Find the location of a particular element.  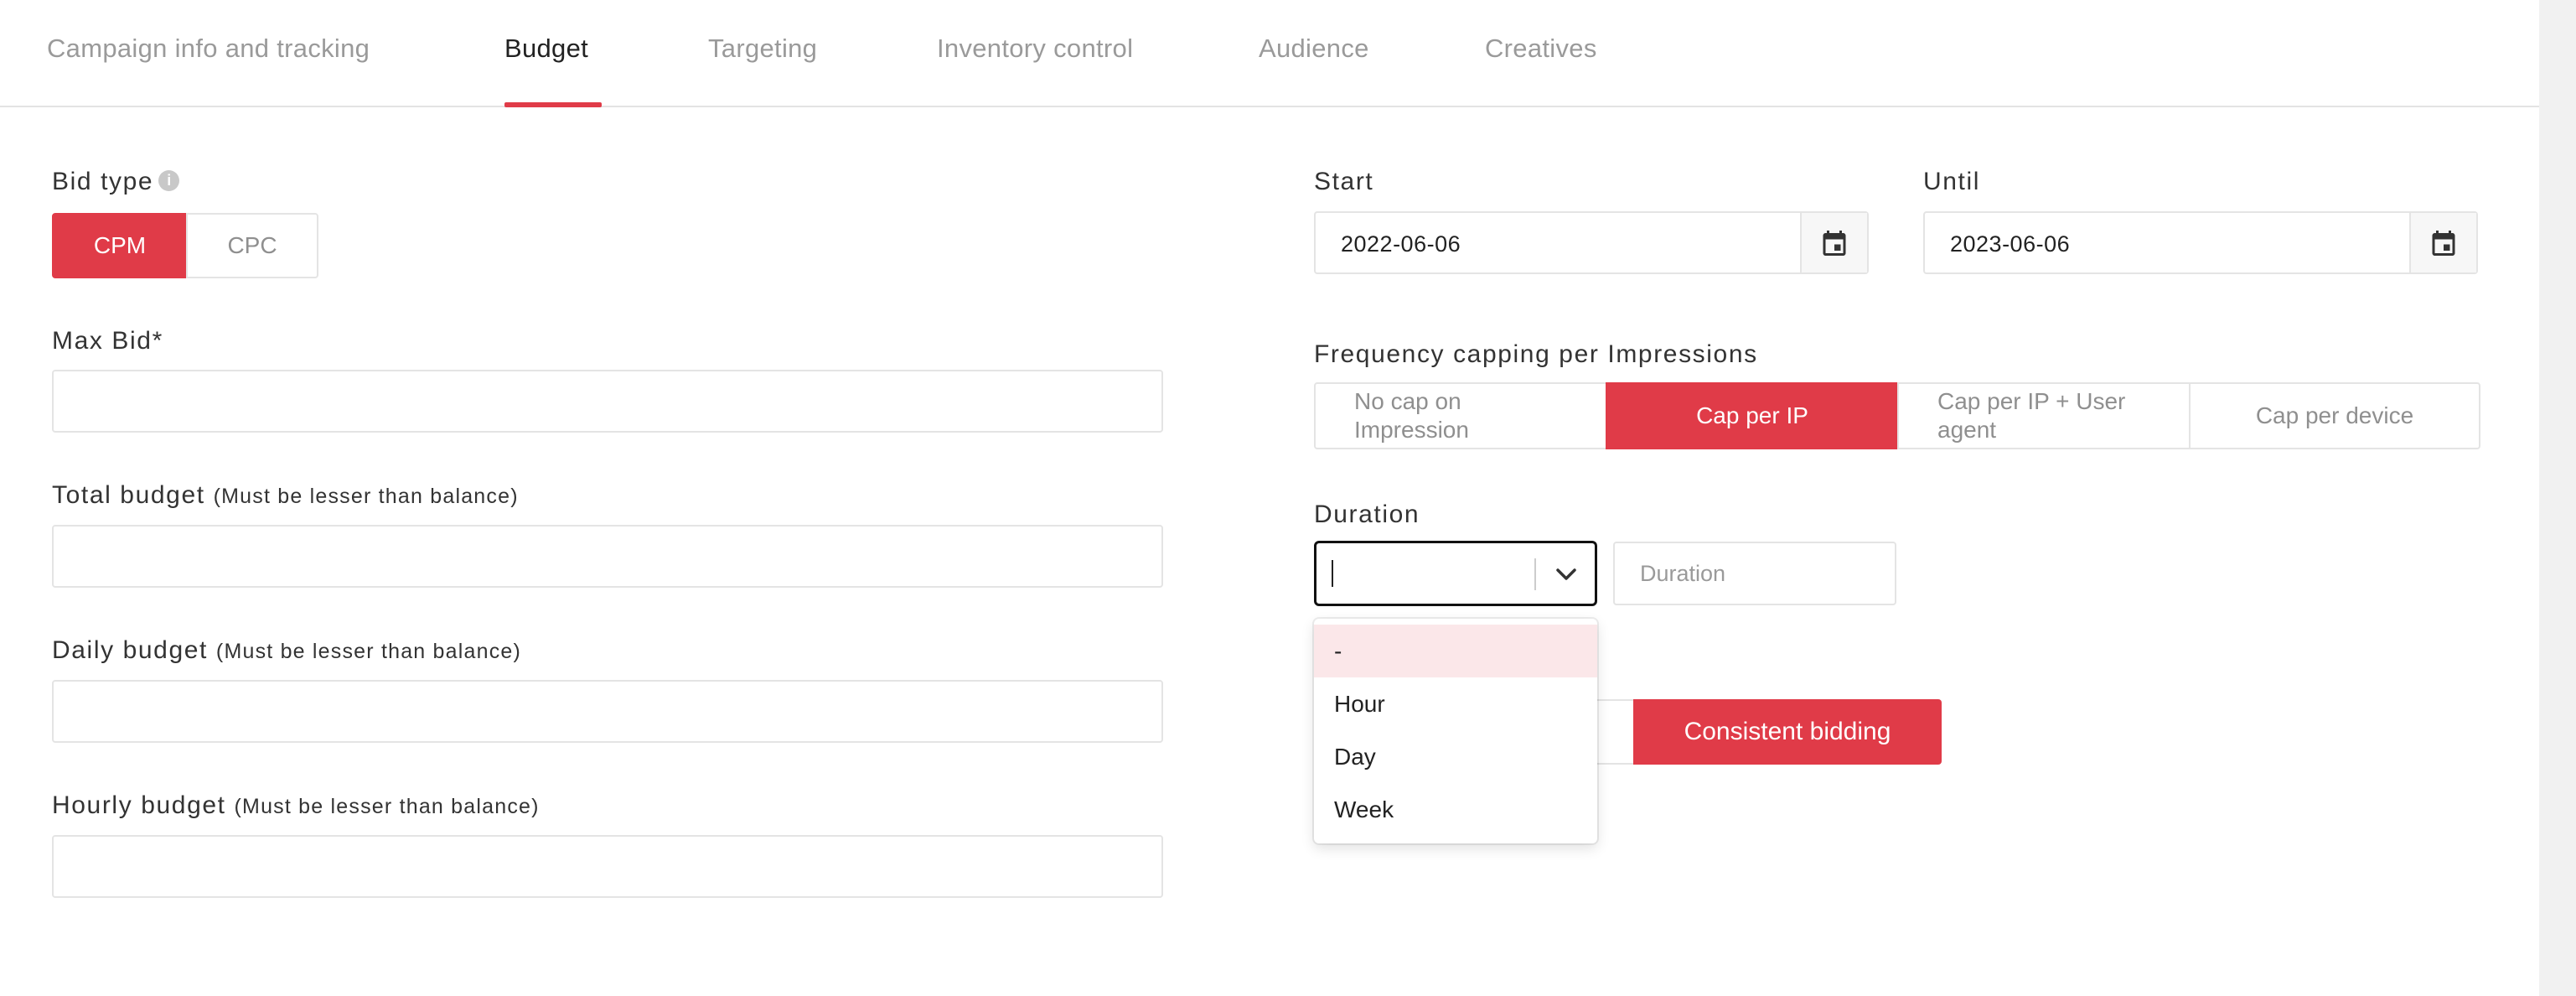

freq-cap-per-device-button: Cap per device is located at coordinates (2334, 415).